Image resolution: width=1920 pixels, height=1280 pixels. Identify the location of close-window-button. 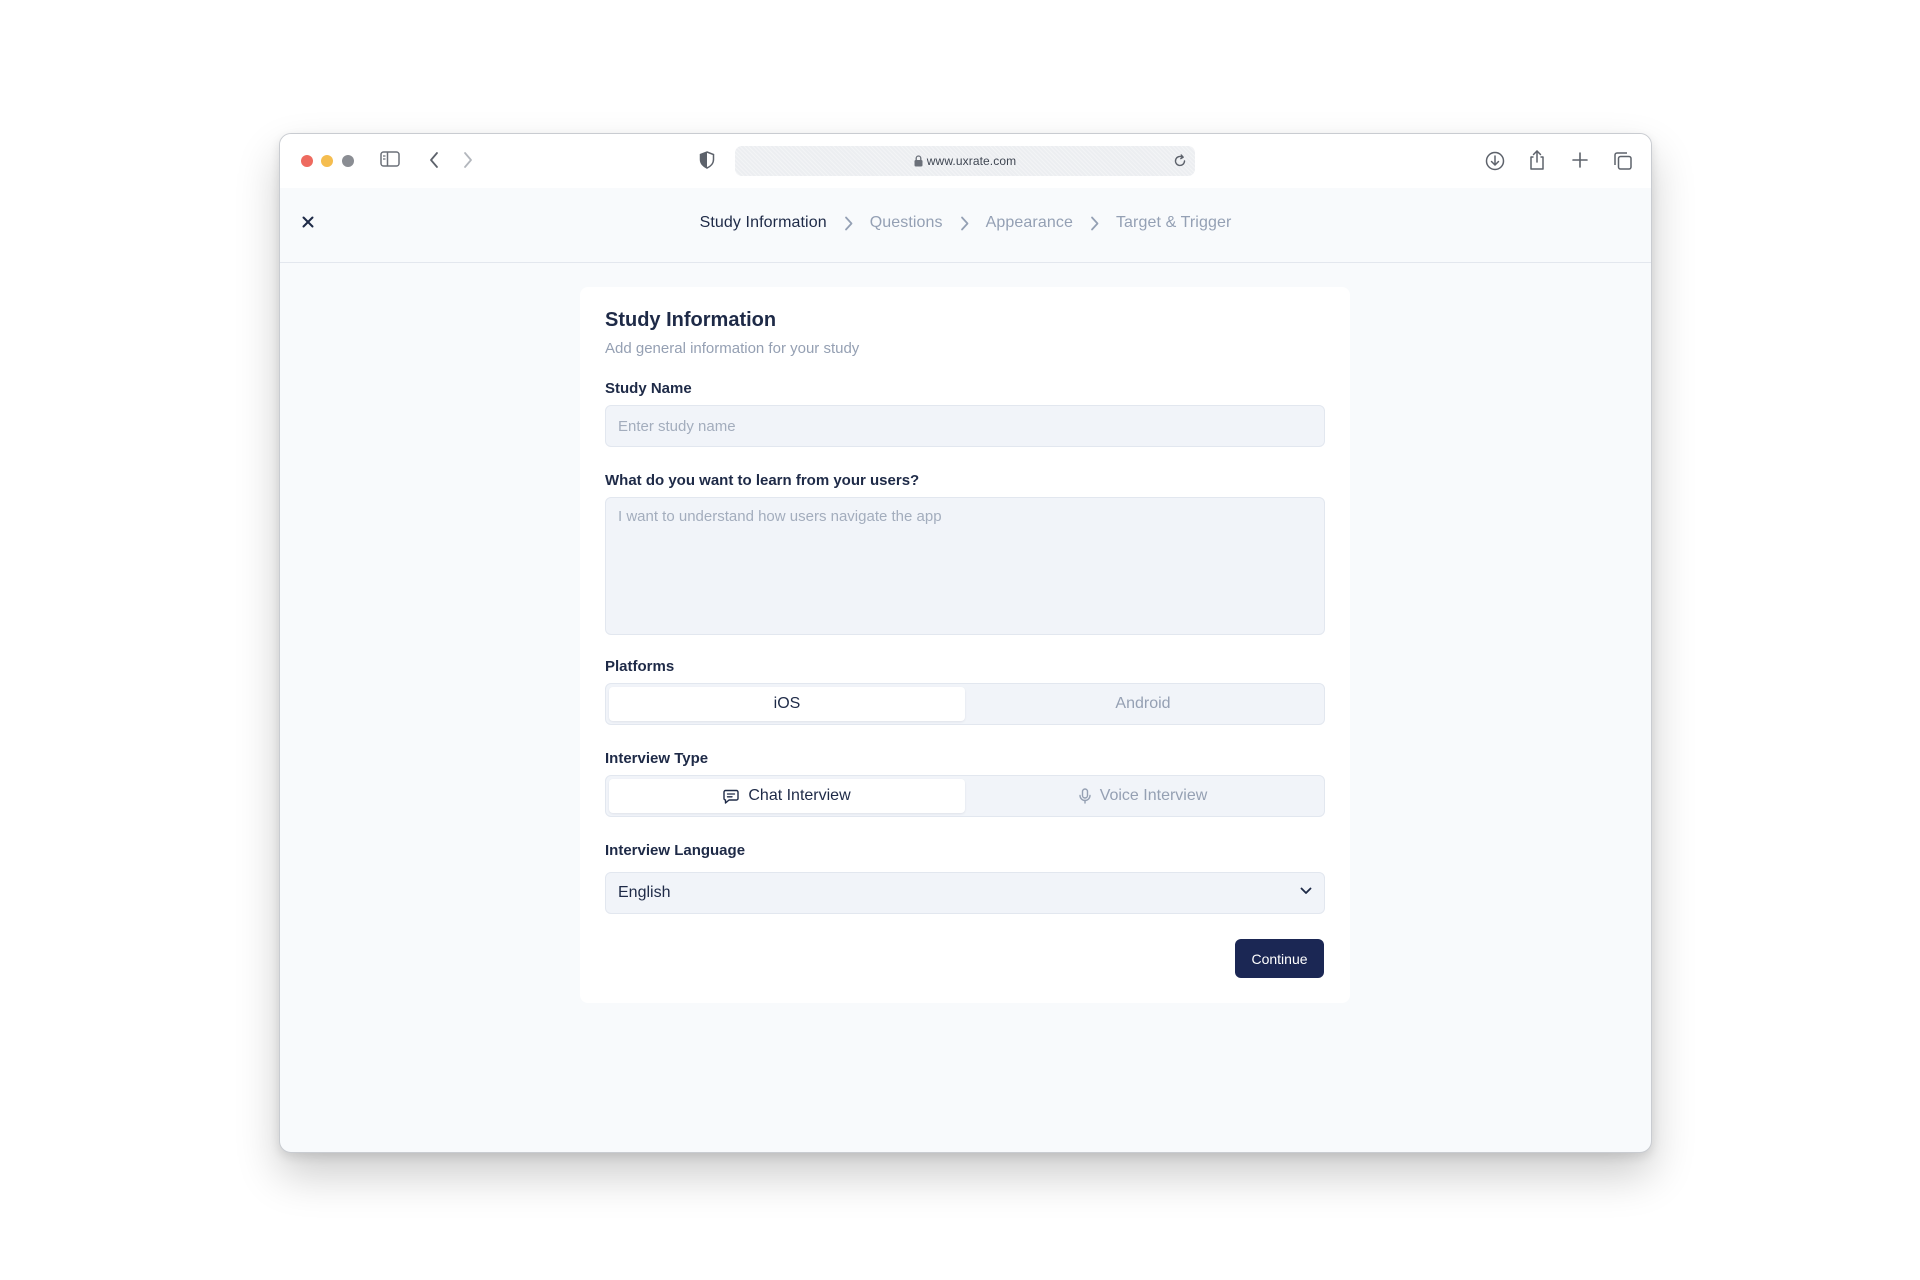
(307, 161).